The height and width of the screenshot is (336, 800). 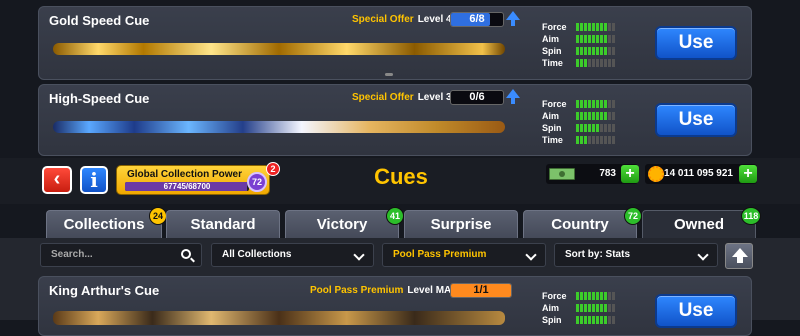 I want to click on add-cash-button: +, so click(x=630, y=174).